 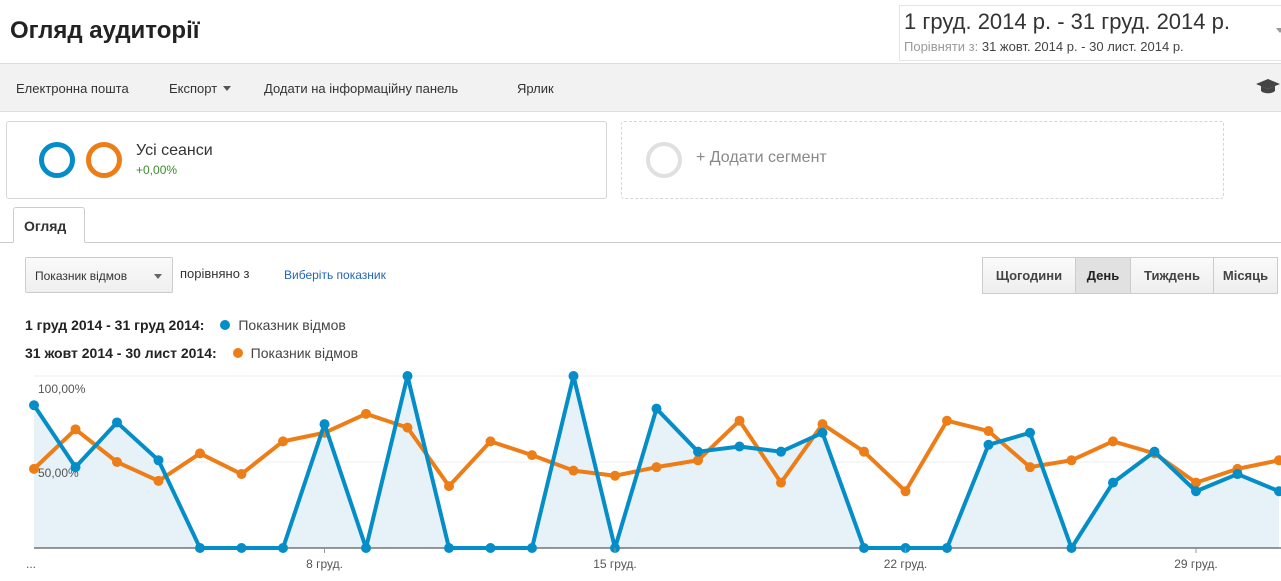 I want to click on export-label: Експорт, so click(x=193, y=88).